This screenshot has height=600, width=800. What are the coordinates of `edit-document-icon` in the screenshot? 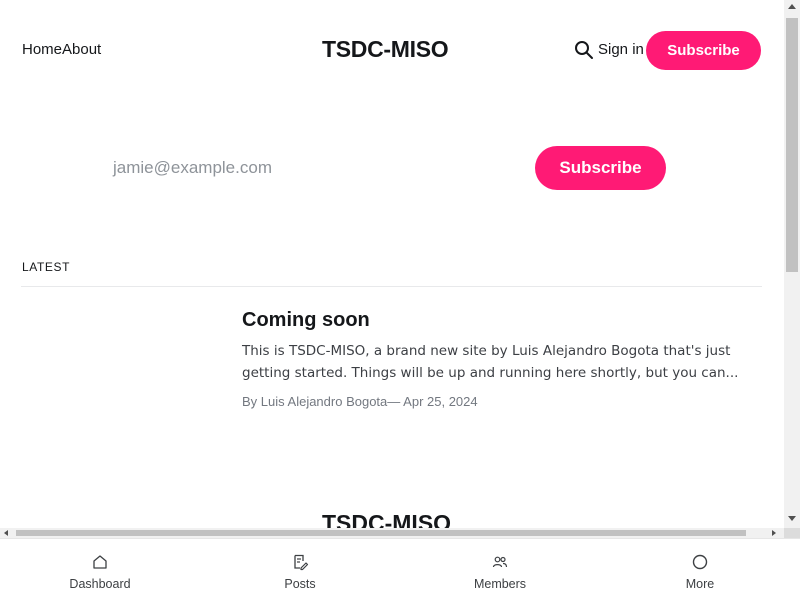 It's located at (301, 562).